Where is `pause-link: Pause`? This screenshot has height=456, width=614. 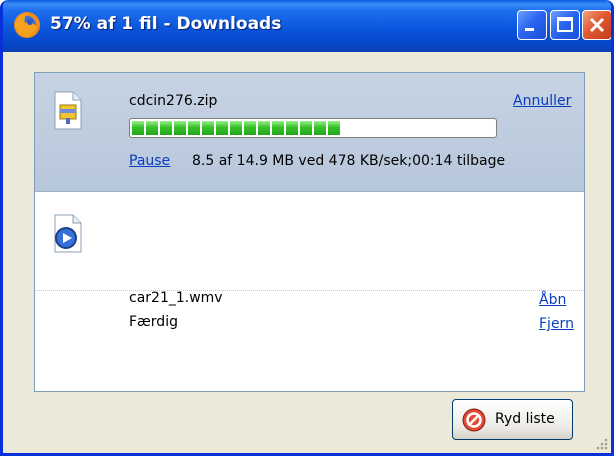 pause-link: Pause is located at coordinates (149, 161).